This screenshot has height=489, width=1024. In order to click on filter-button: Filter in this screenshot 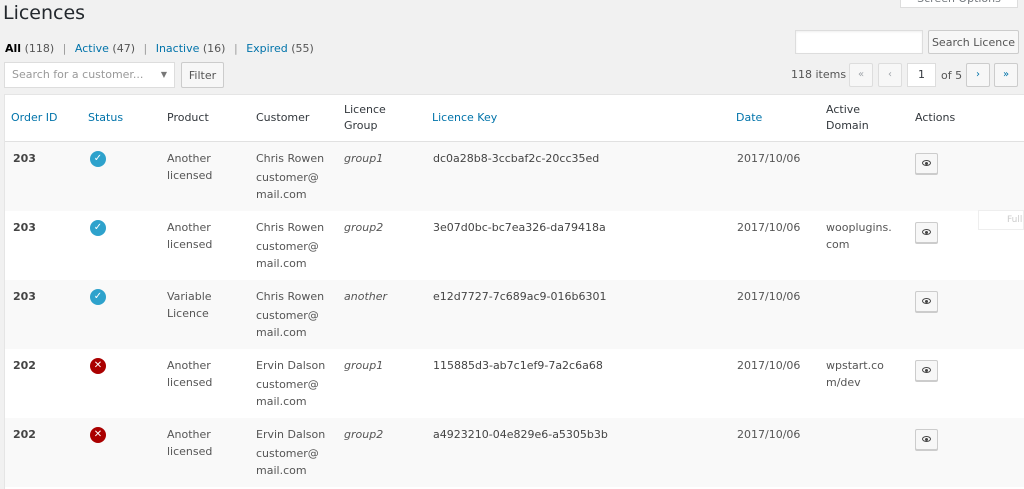, I will do `click(202, 75)`.